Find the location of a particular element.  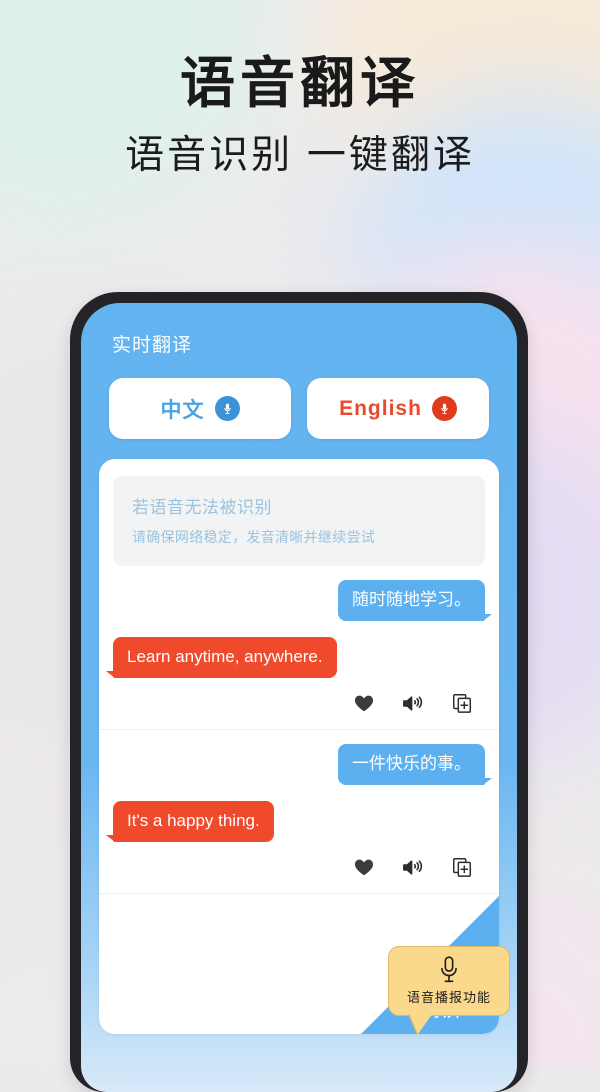

notice-title: 若语音无法被识别 is located at coordinates (202, 507).